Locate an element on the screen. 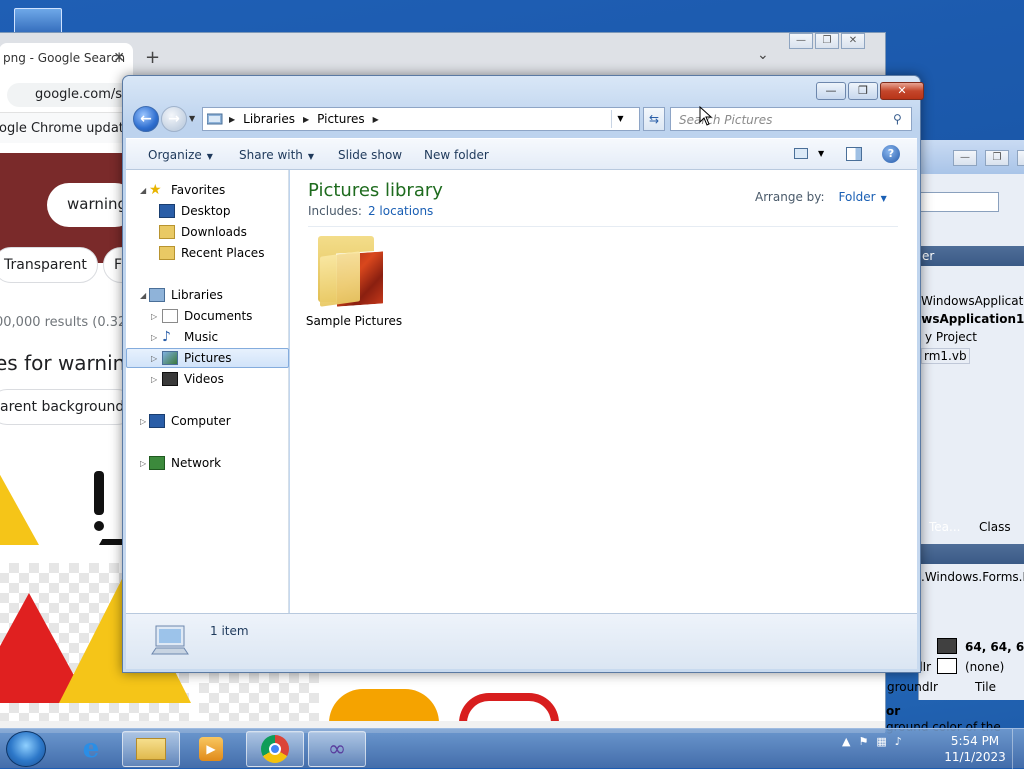 The image size is (1024, 769). share-with-menu: Share with ▼ is located at coordinates (276, 155).